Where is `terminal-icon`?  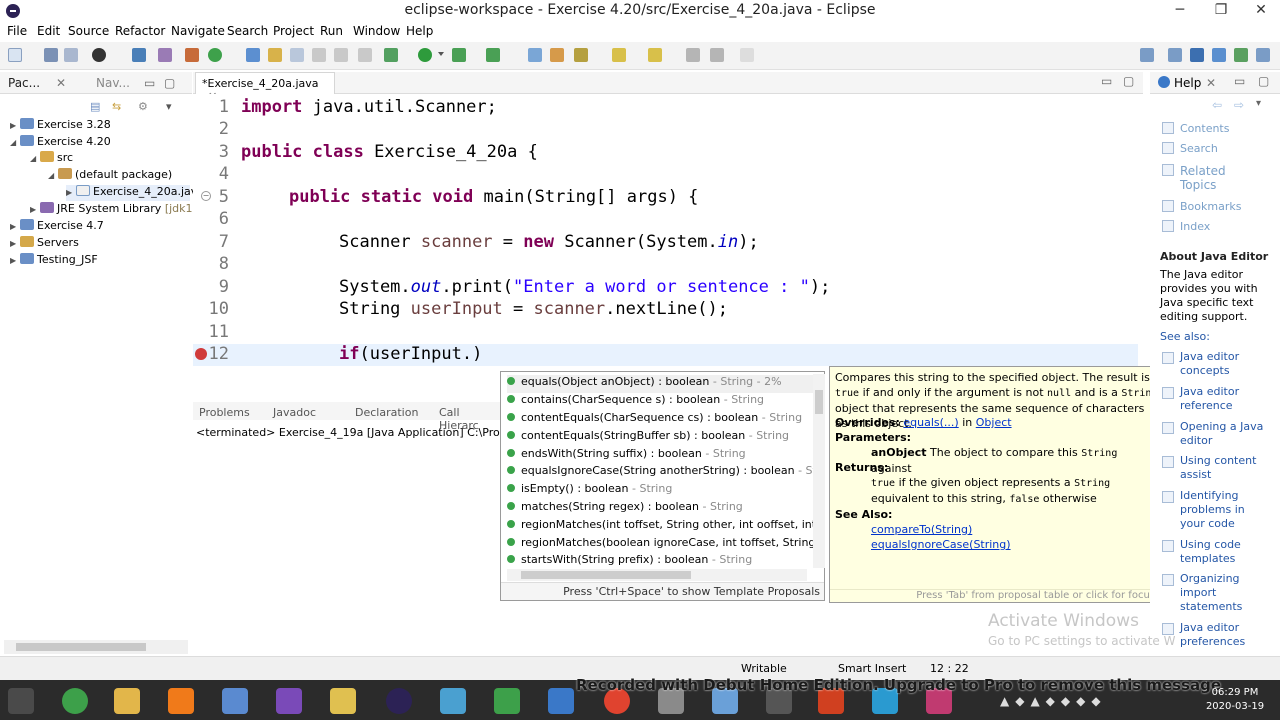
terminal-icon is located at coordinates (139, 55).